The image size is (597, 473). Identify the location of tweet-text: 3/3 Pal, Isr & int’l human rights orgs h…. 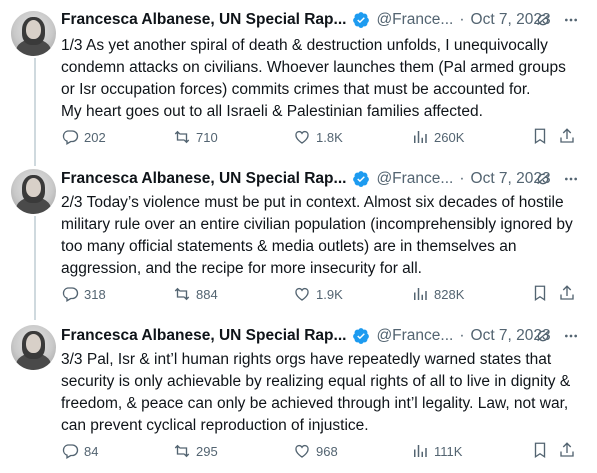
(316, 392).